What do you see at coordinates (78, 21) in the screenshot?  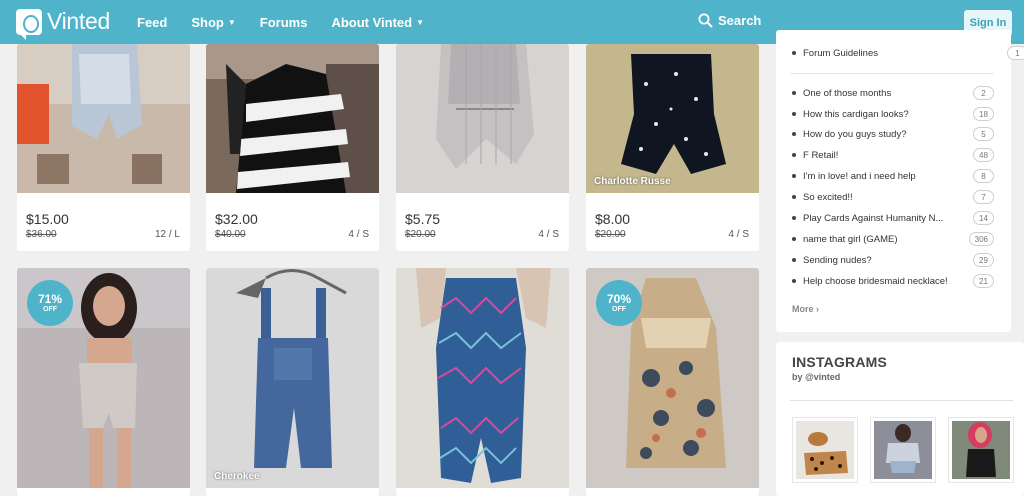 I see `logo-text: Vinted` at bounding box center [78, 21].